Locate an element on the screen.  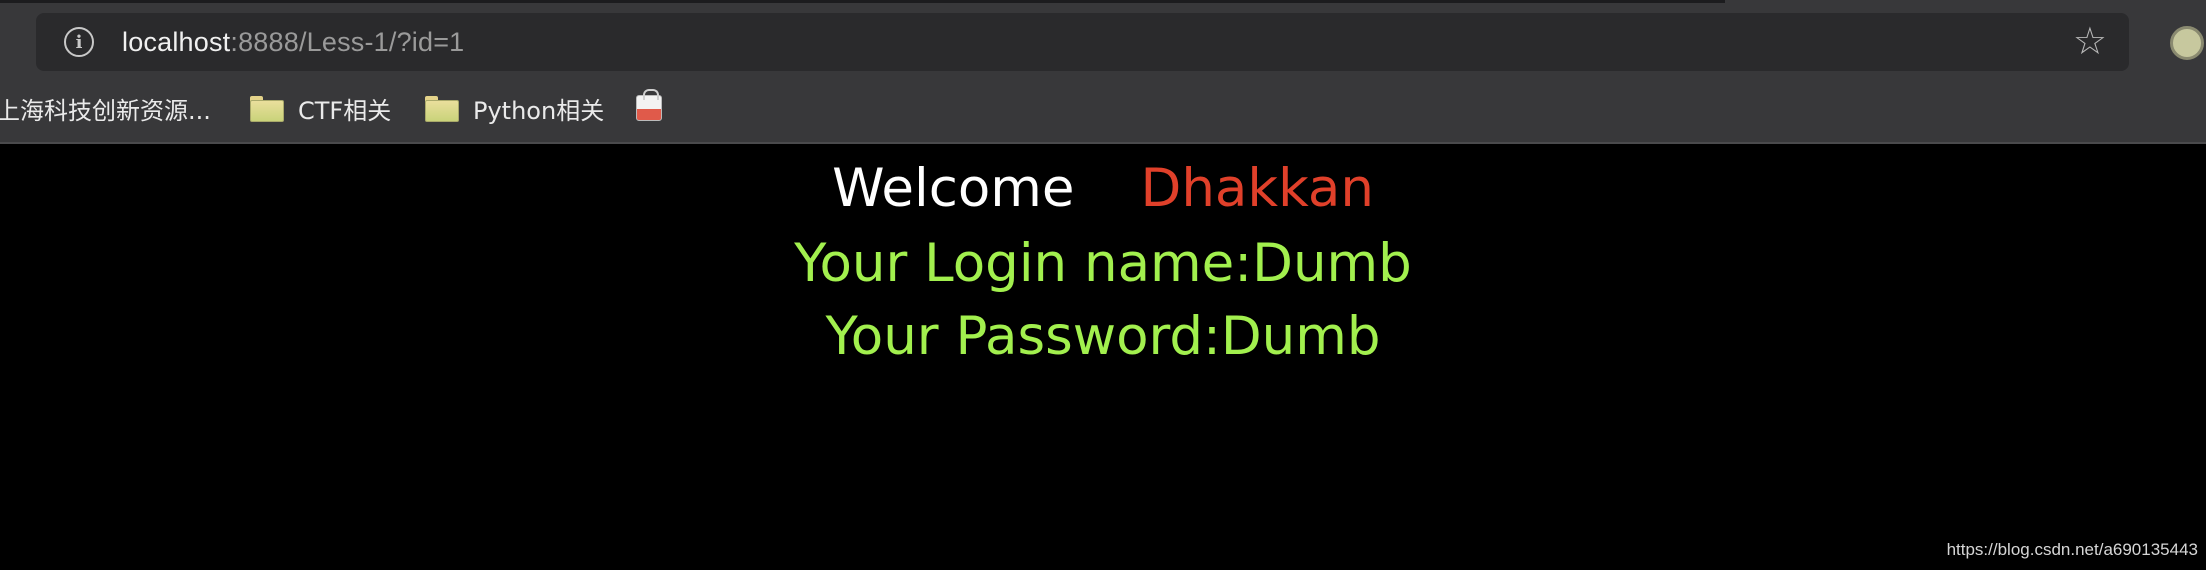
bookmark-folder-python: Python相关 is located at coordinates (514, 108).